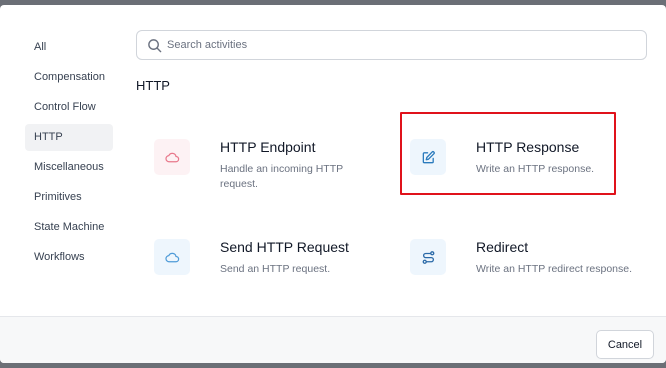 This screenshot has width=666, height=368. Describe the element at coordinates (69, 167) in the screenshot. I see `sidebar-item-miscellaneous: Miscellaneous` at that location.